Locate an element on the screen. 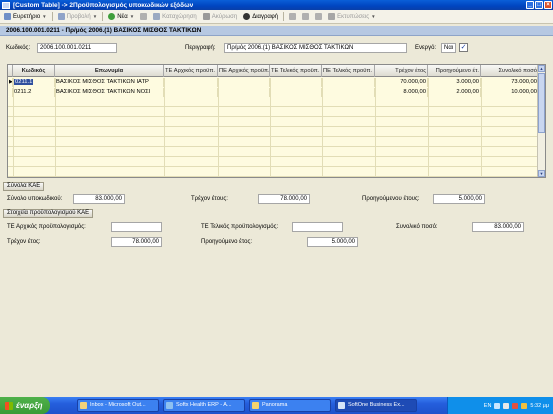 The image size is (553, 414). row-current-year-cell: 70.000,00 is located at coordinates (401, 82).